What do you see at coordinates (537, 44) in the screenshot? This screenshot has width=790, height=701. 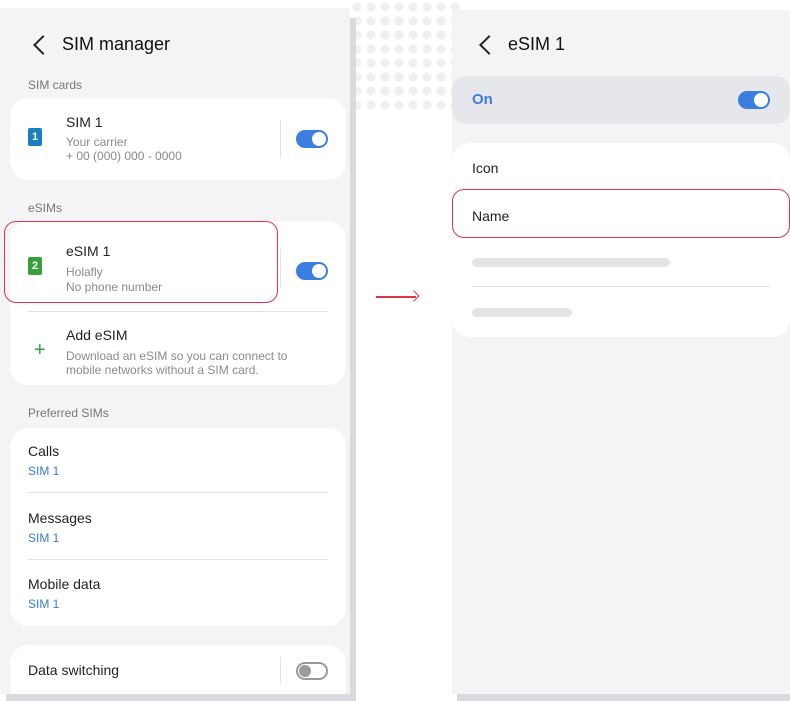 I see `page-title: eSIM 1` at bounding box center [537, 44].